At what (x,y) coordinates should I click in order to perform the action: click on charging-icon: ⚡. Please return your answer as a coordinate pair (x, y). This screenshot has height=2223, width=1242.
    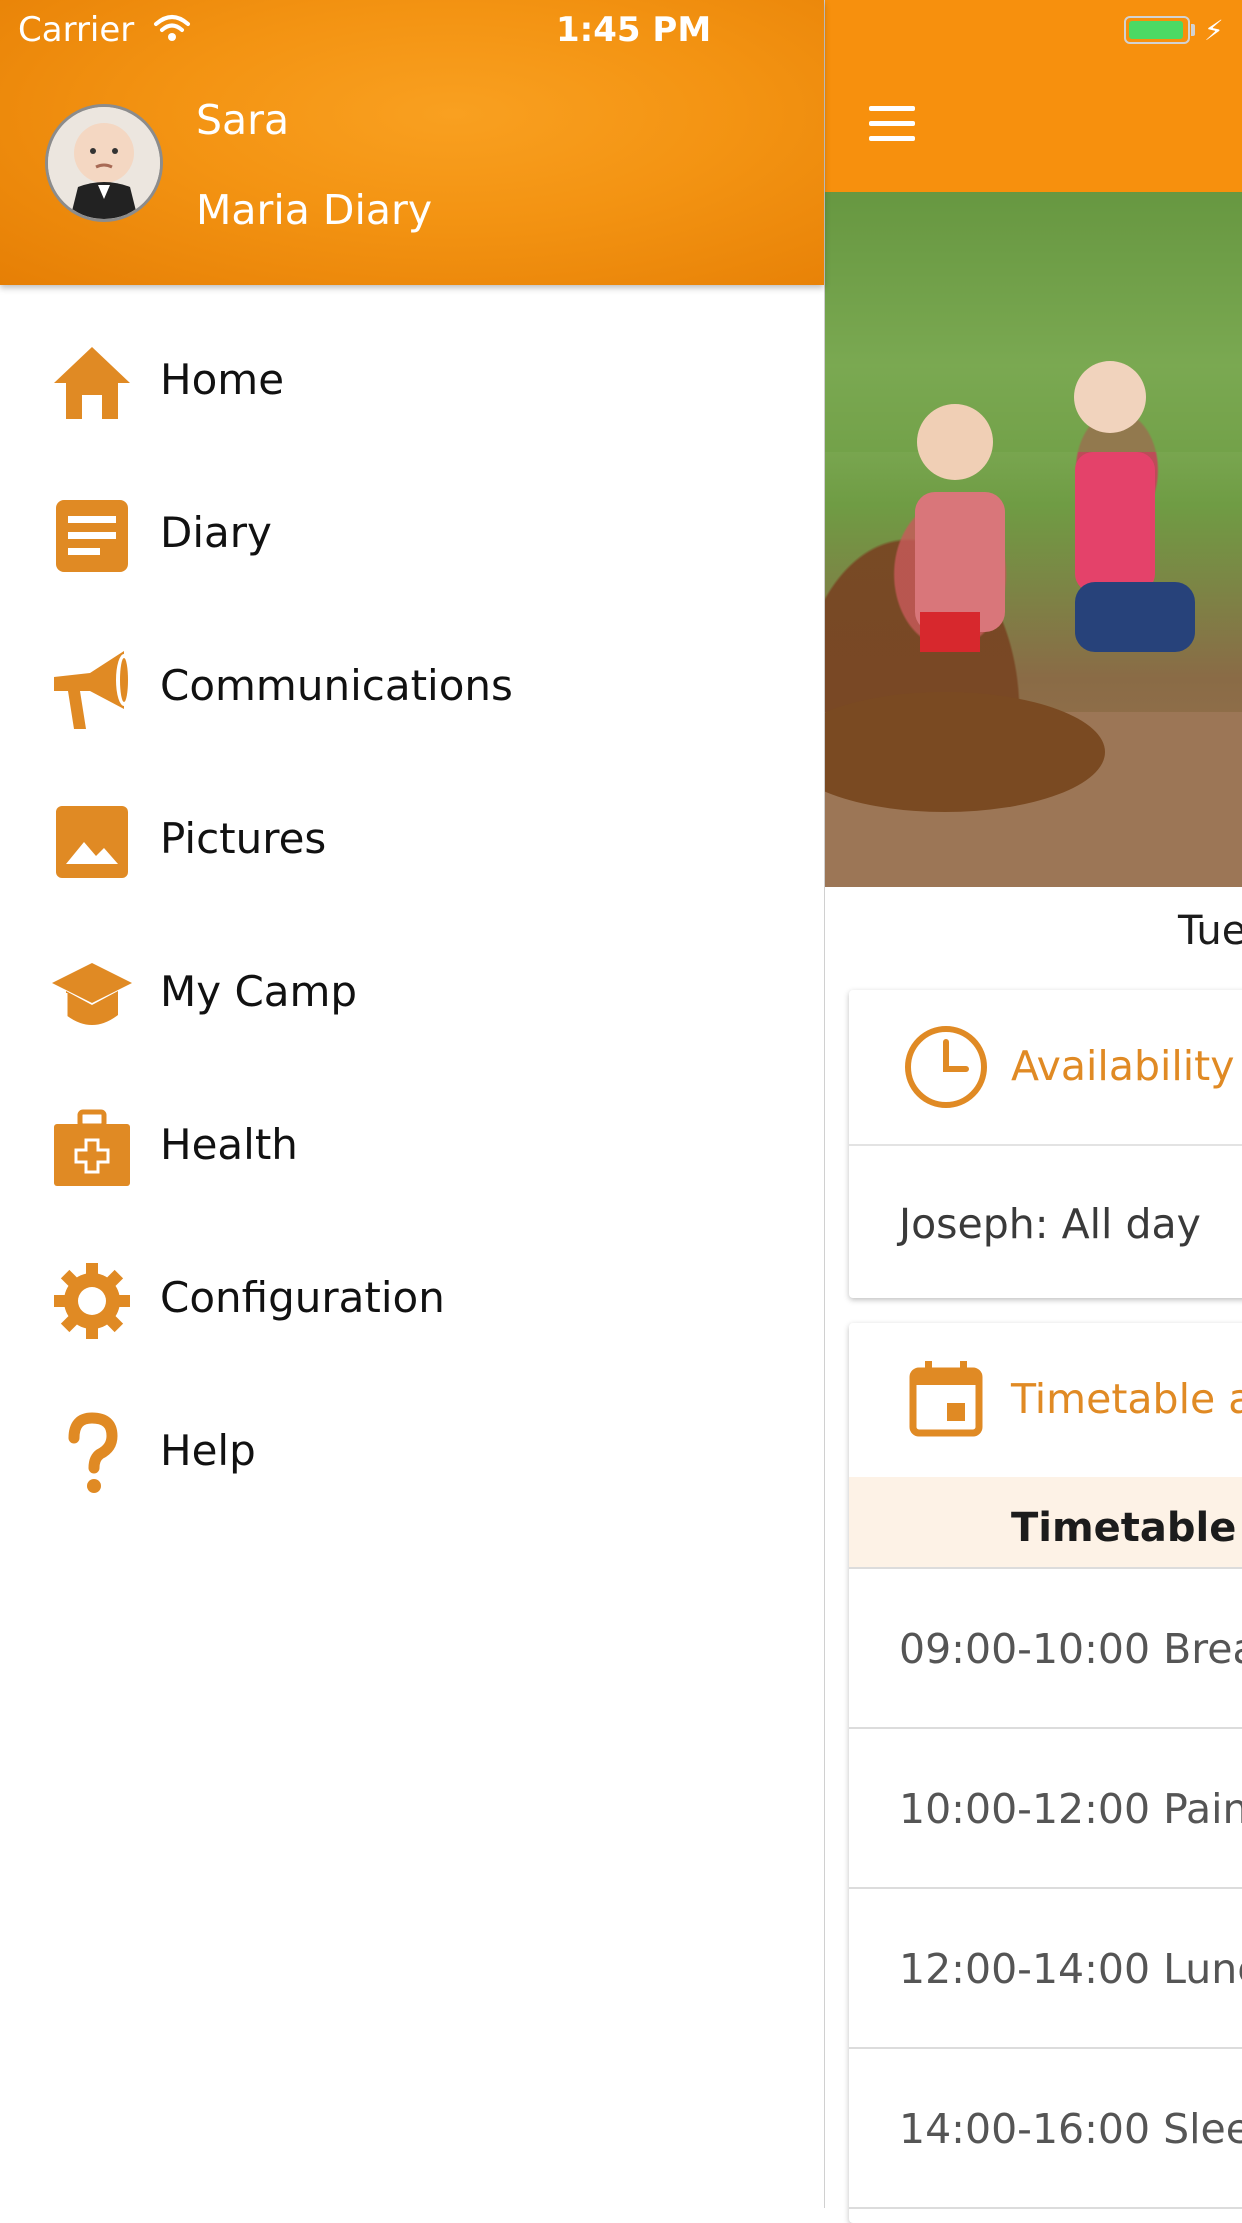
    Looking at the image, I should click on (1214, 30).